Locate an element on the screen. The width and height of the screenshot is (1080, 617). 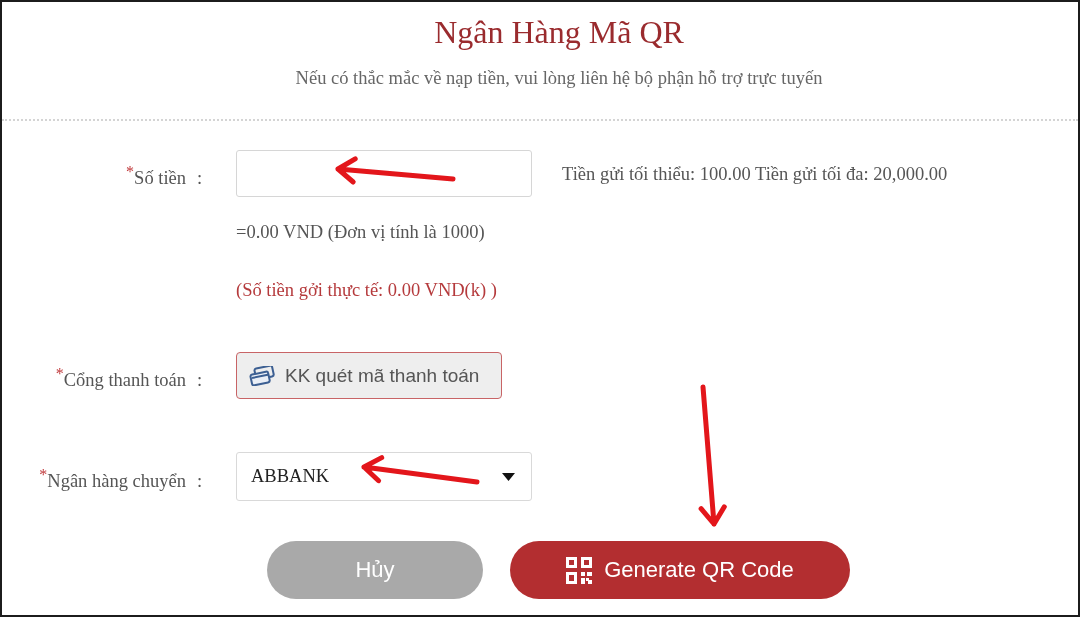
field-label: $^{*}$Cổng thanh toán is located at coordinates (120, 377).